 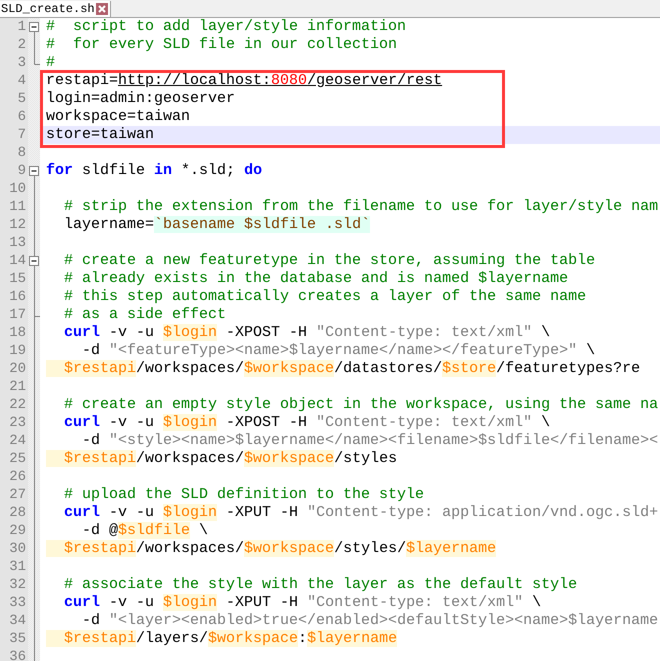 I want to click on code-line: # associate the style with the layer as the default style, so click(x=320, y=584).